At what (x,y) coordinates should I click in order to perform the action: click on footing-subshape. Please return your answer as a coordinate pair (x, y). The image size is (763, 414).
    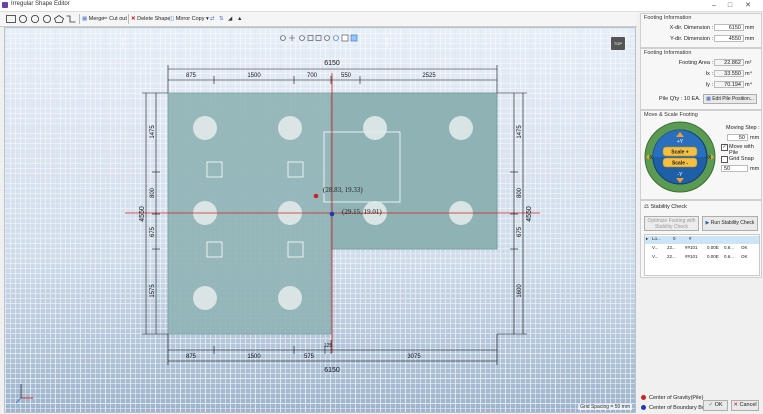
    Looking at the image, I should click on (414, 171).